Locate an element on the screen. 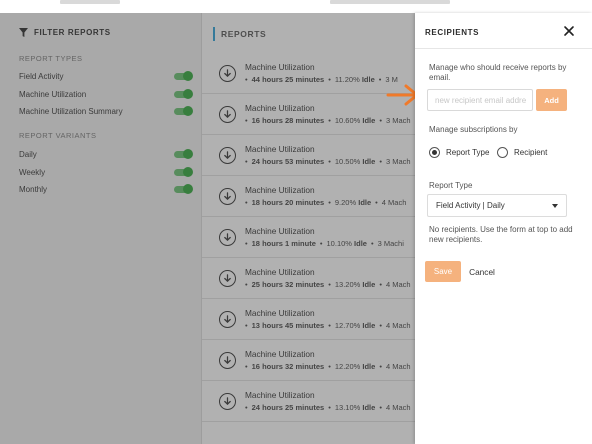 The width and height of the screenshot is (592, 444). radio-recipient: Recipient is located at coordinates (522, 152).